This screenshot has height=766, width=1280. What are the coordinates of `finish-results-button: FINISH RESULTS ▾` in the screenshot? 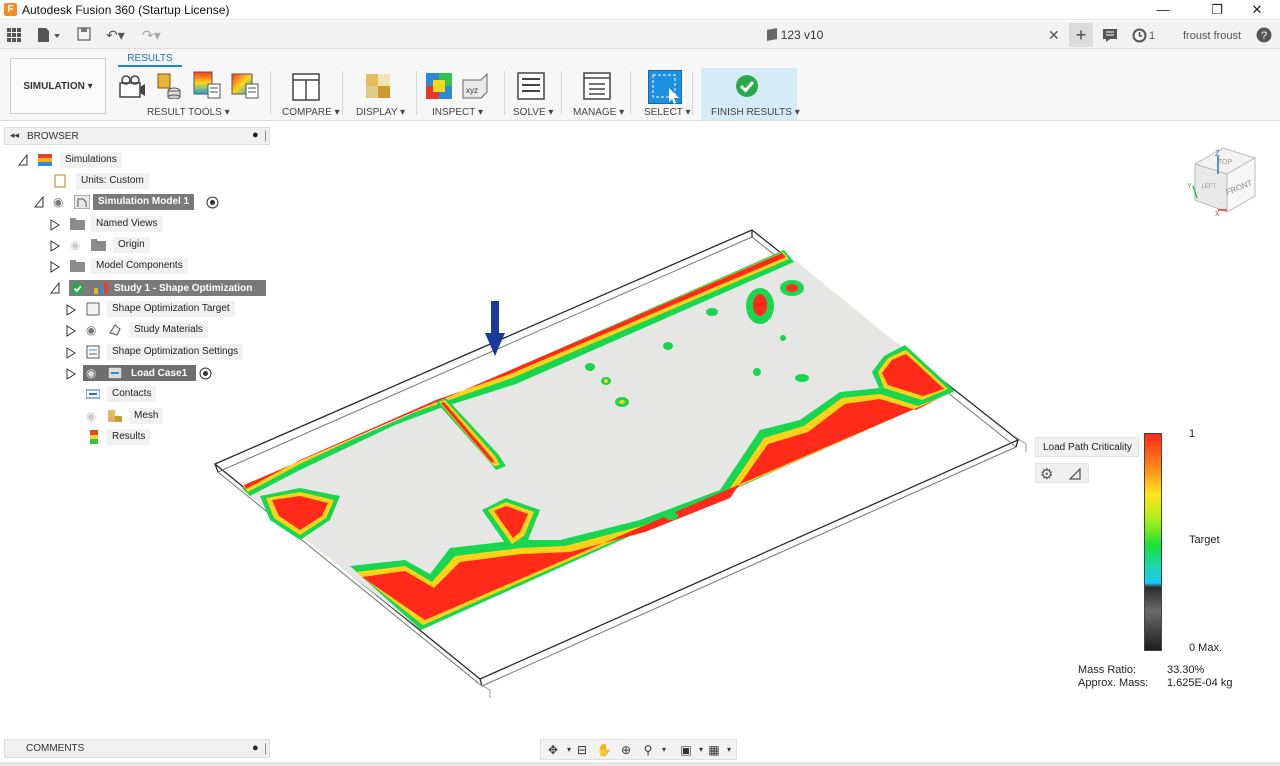 It's located at (750, 94).